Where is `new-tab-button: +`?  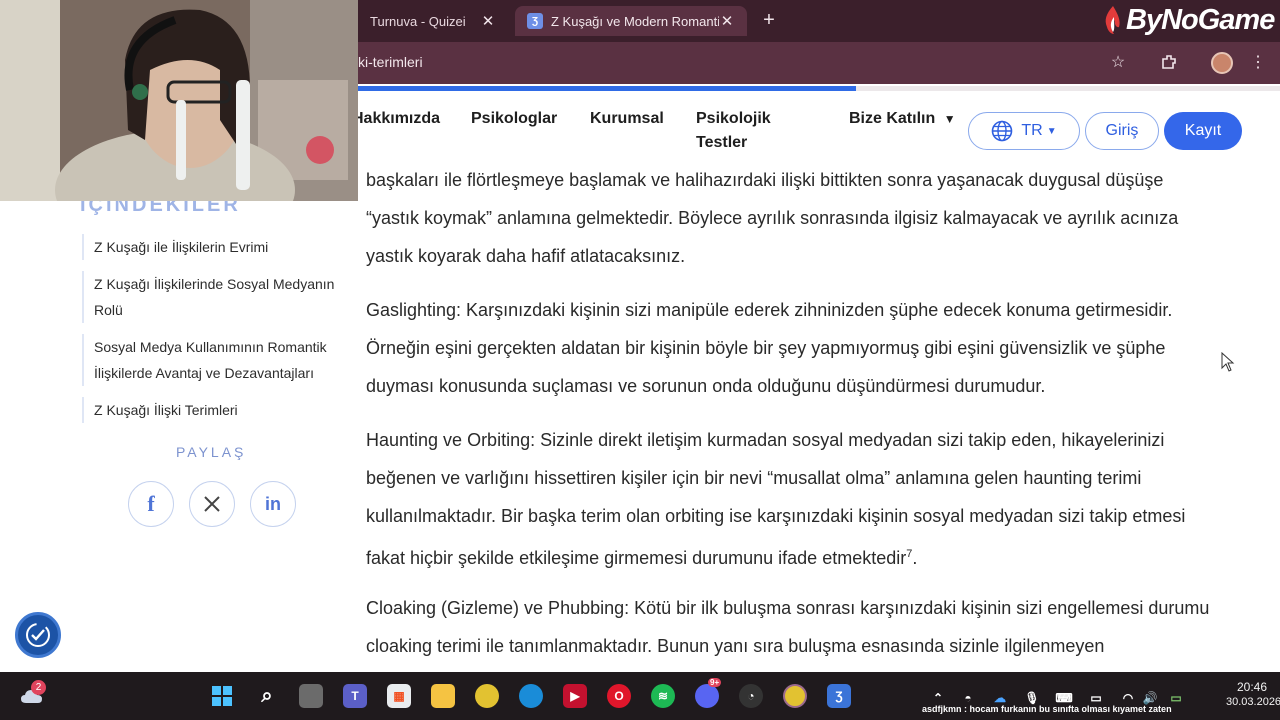
new-tab-button: + is located at coordinates (769, 20).